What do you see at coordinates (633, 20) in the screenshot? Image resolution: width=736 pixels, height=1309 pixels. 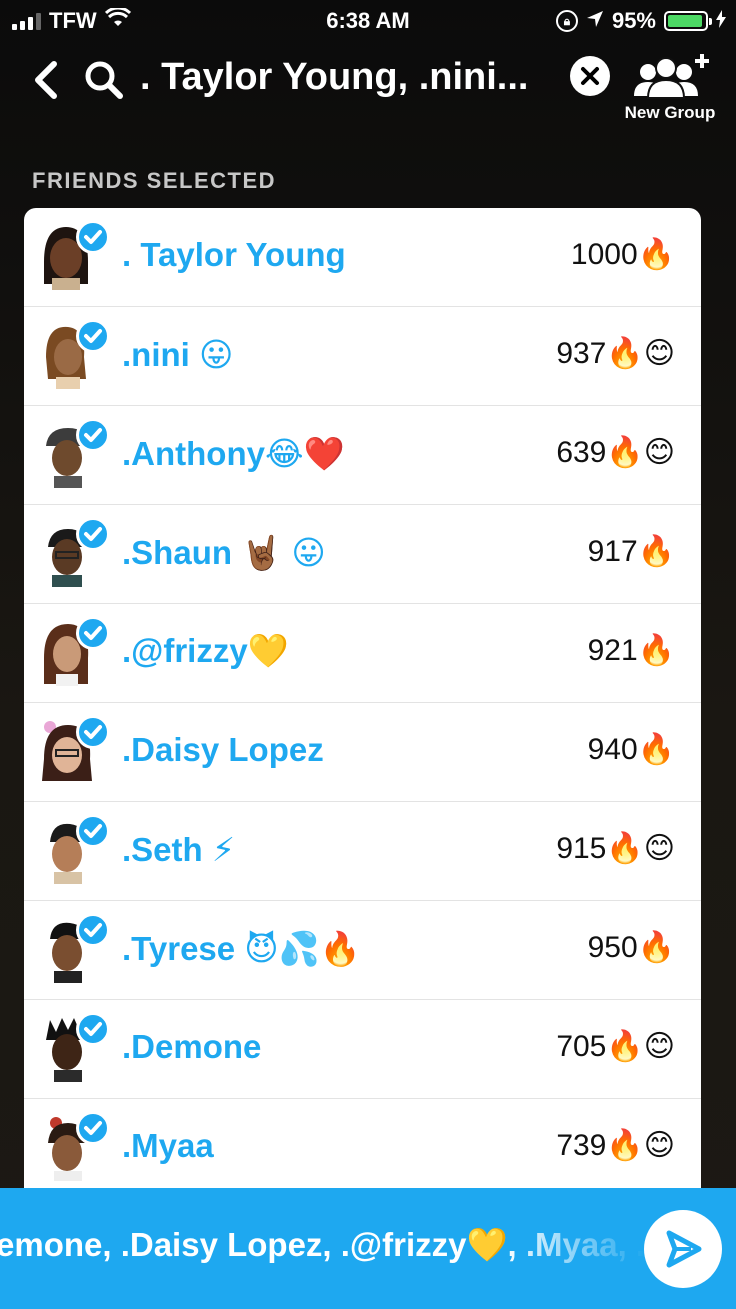 I see `battery-percent: 95%` at bounding box center [633, 20].